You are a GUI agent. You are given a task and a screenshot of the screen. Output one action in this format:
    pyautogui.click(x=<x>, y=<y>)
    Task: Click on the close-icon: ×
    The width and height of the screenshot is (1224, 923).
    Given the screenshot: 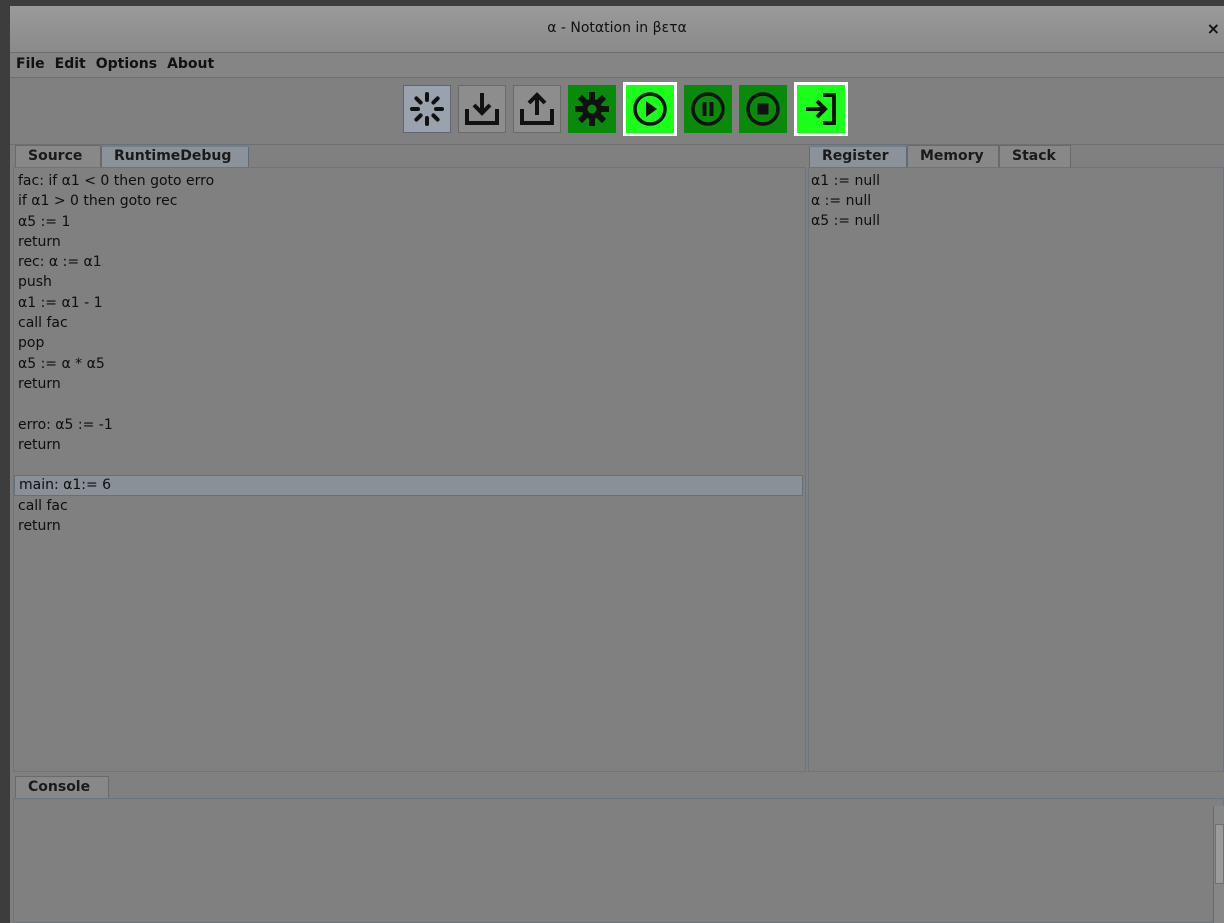 What is the action you would take?
    pyautogui.click(x=1213, y=28)
    